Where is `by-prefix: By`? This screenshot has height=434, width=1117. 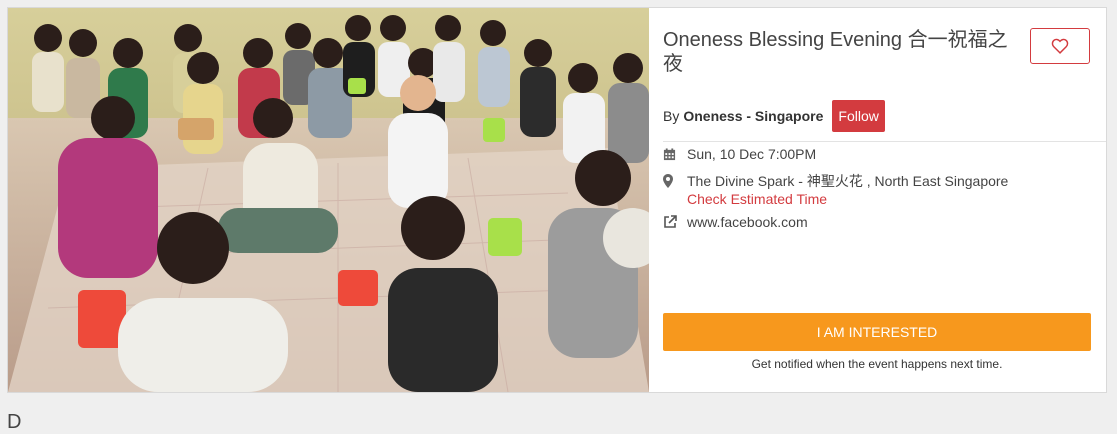
by-prefix: By is located at coordinates (671, 116).